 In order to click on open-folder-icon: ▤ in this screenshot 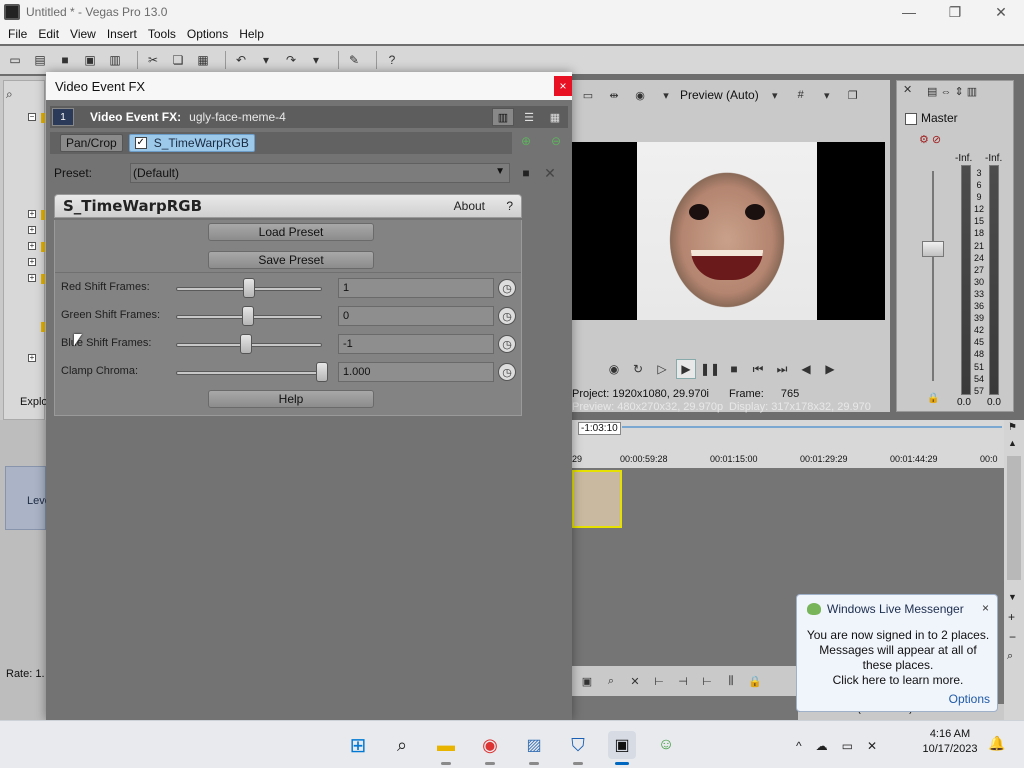, I will do `click(40, 60)`.